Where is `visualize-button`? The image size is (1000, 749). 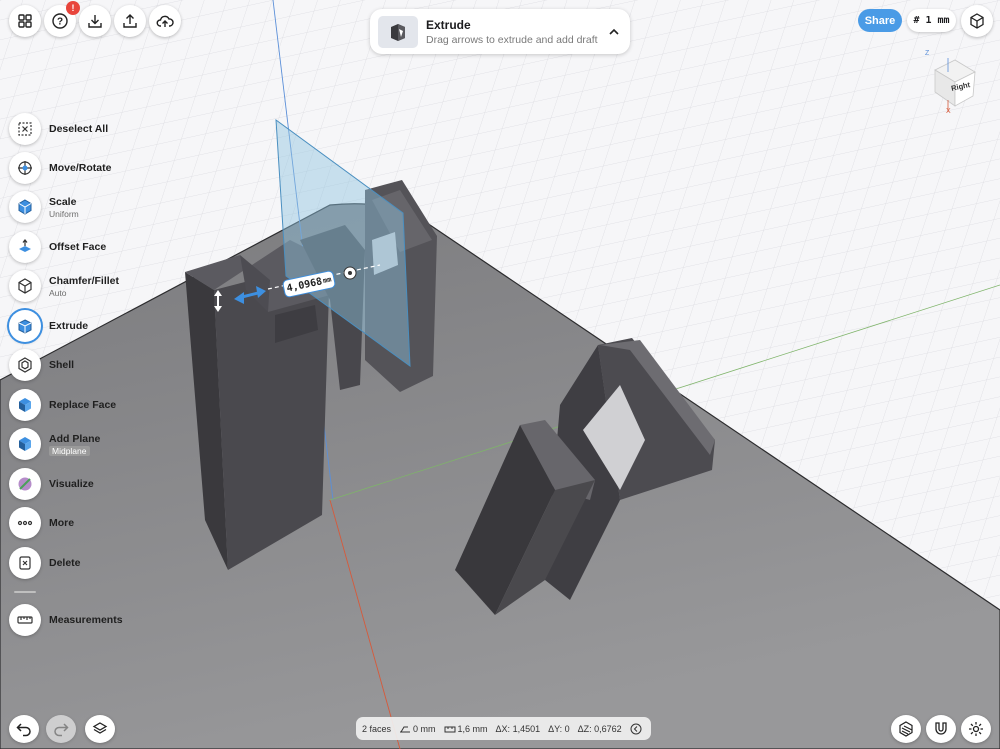 visualize-button is located at coordinates (25, 484).